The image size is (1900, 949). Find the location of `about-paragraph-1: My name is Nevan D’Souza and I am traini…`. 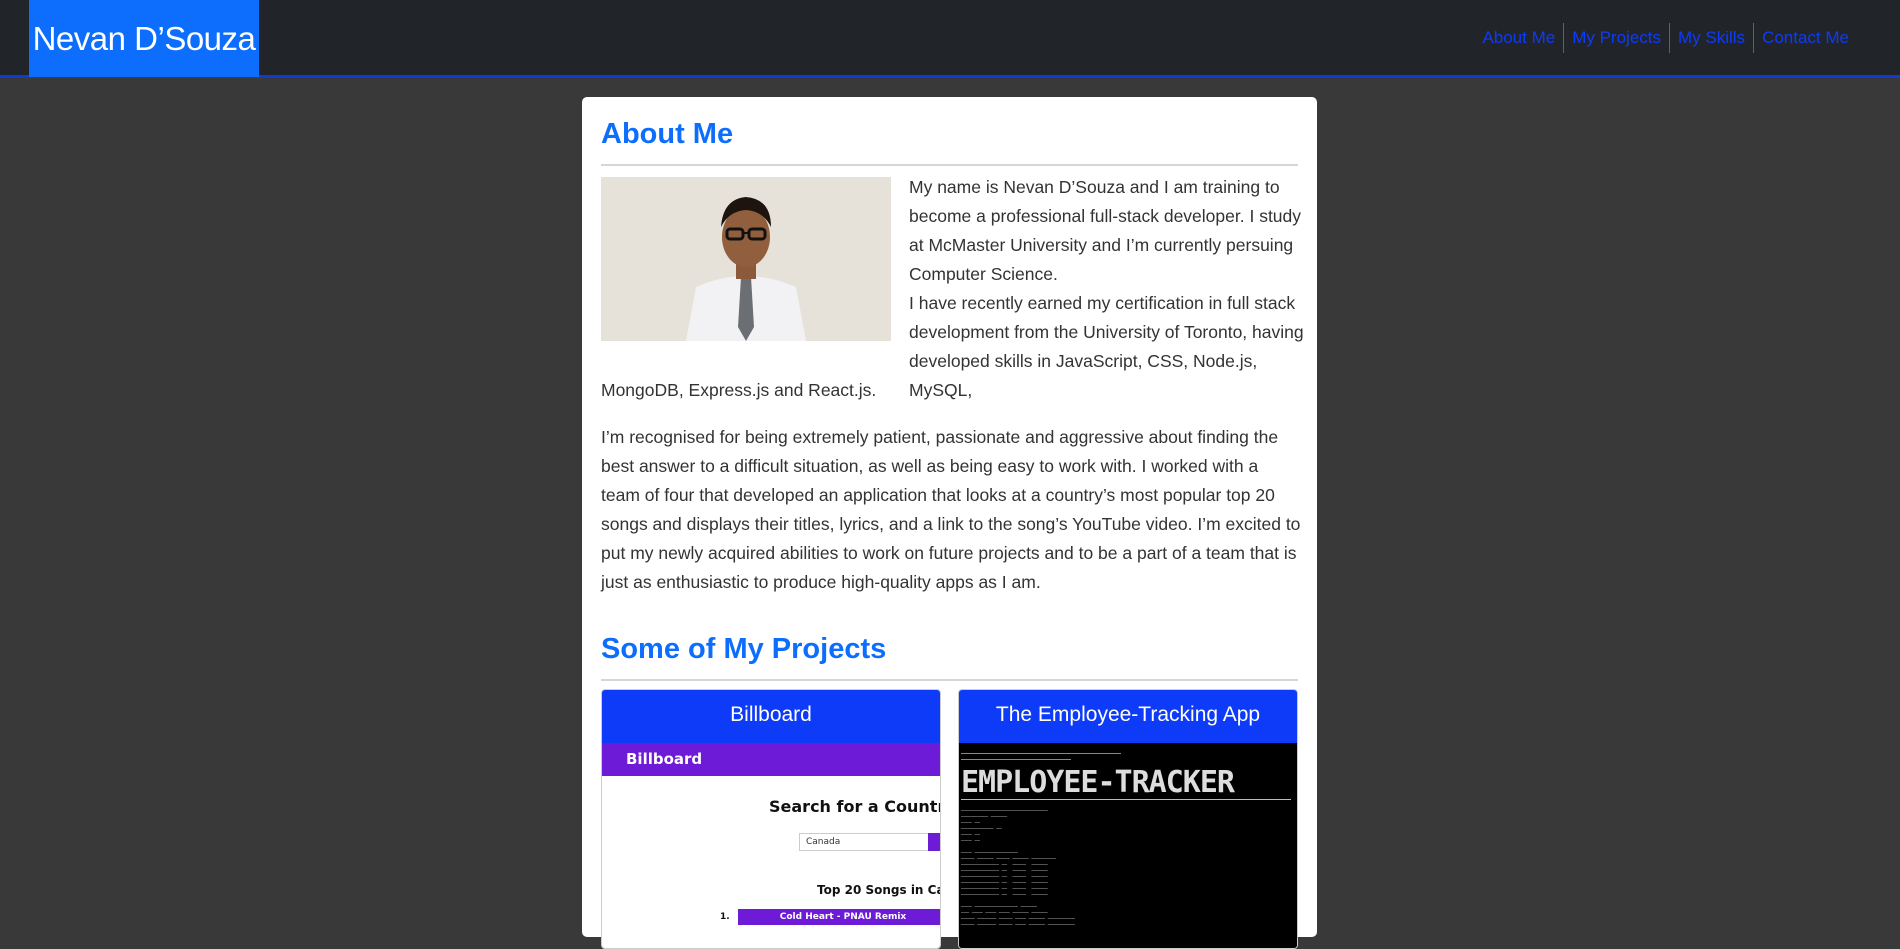

about-paragraph-1: My name is Nevan D’Souza and I am traini… is located at coordinates (1105, 230).